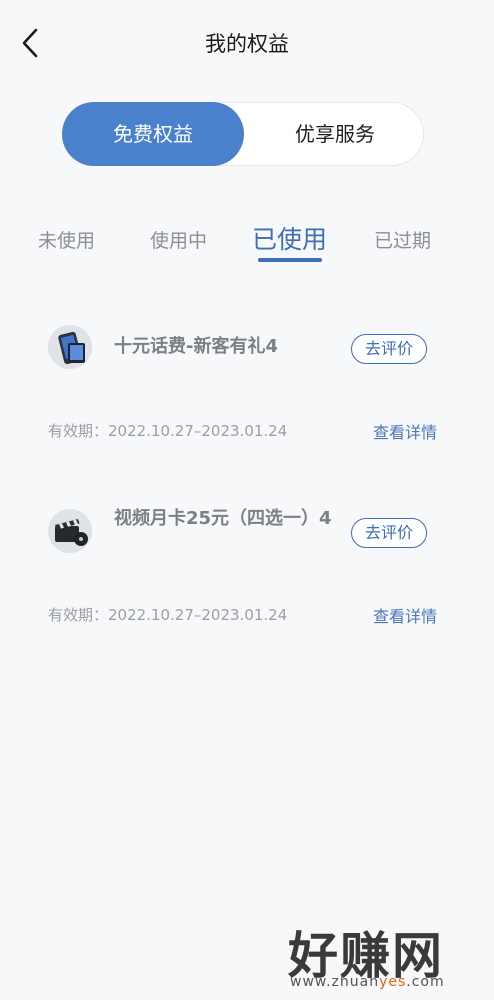  What do you see at coordinates (367, 982) in the screenshot?
I see `watermark-domain: www.zhuanyes.com` at bounding box center [367, 982].